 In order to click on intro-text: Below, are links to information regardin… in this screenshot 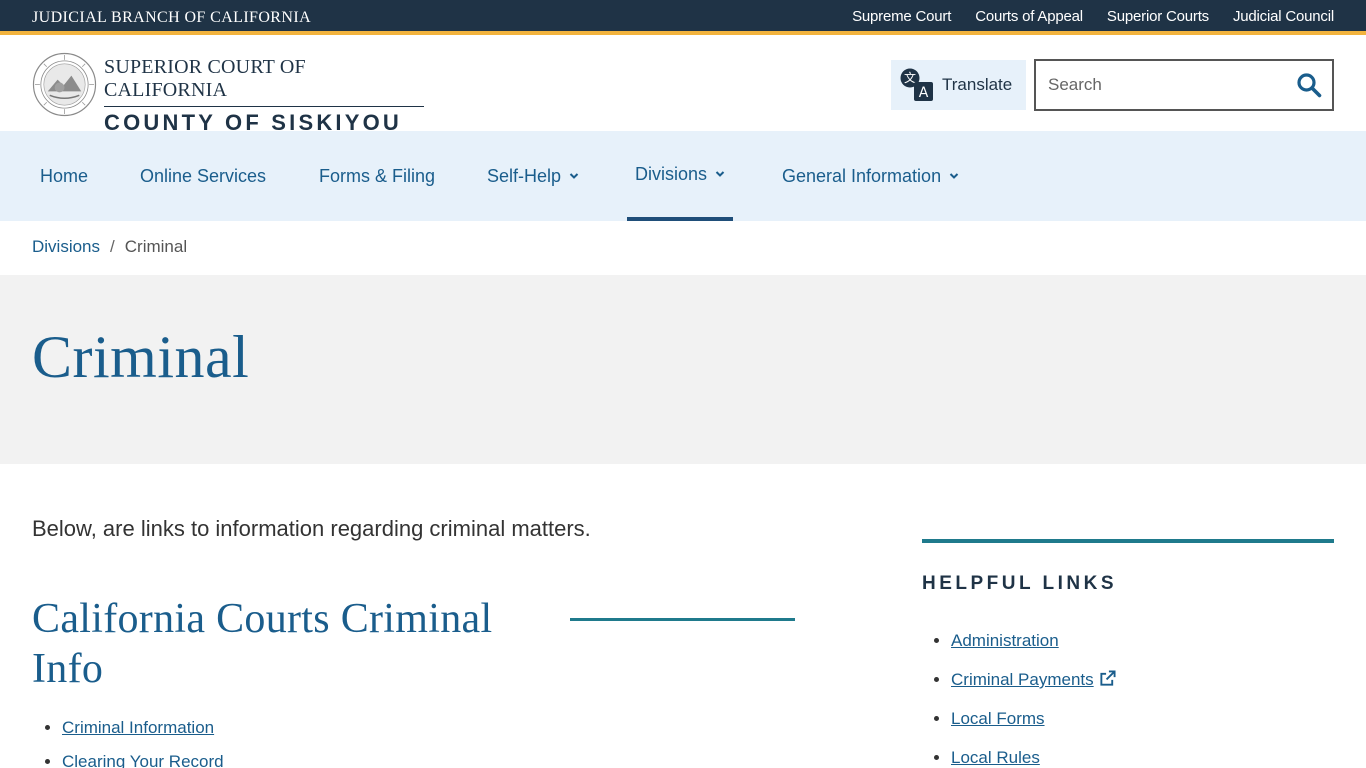, I will do `click(311, 528)`.